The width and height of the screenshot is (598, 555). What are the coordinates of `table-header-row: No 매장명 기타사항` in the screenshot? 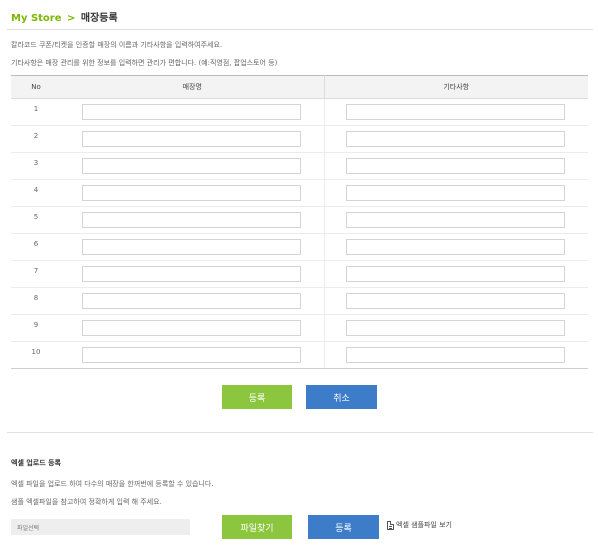 It's located at (299, 87).